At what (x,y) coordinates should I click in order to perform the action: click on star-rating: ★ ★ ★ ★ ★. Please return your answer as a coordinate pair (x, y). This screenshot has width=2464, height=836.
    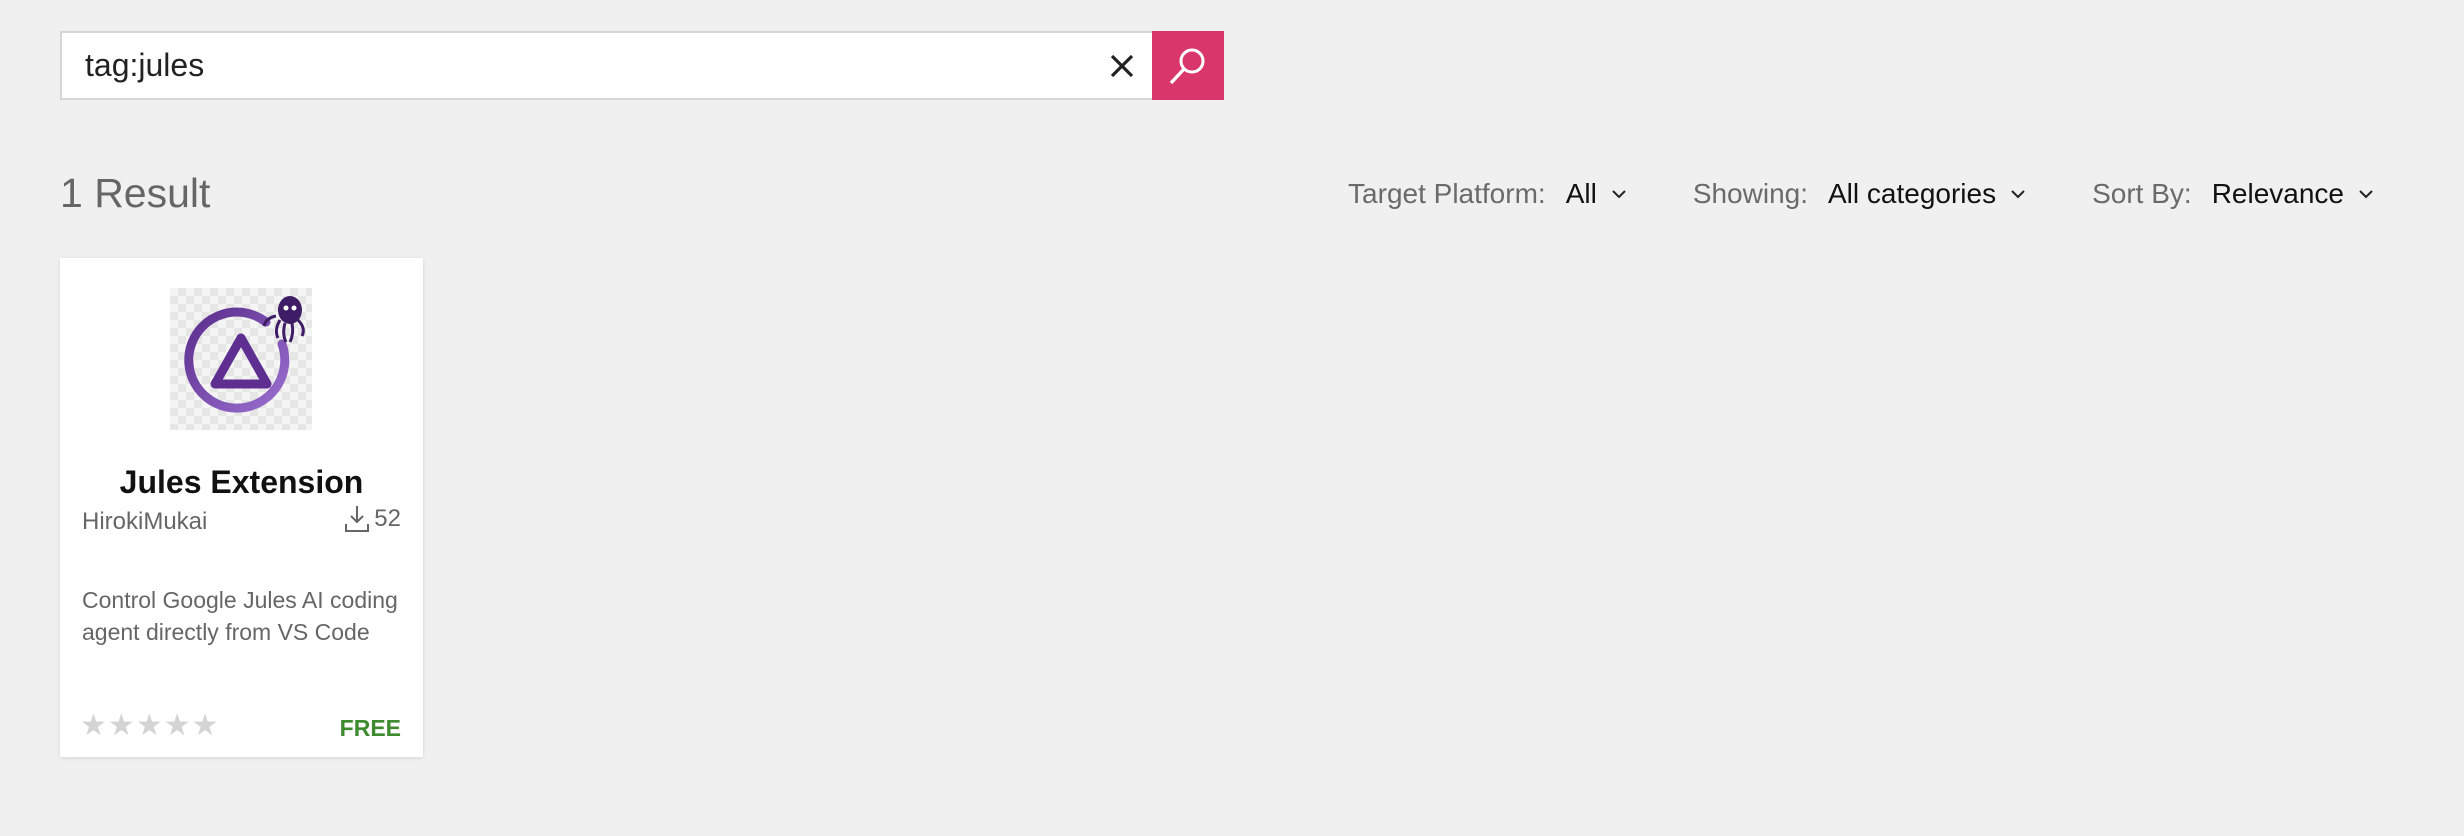
    Looking at the image, I should click on (150, 725).